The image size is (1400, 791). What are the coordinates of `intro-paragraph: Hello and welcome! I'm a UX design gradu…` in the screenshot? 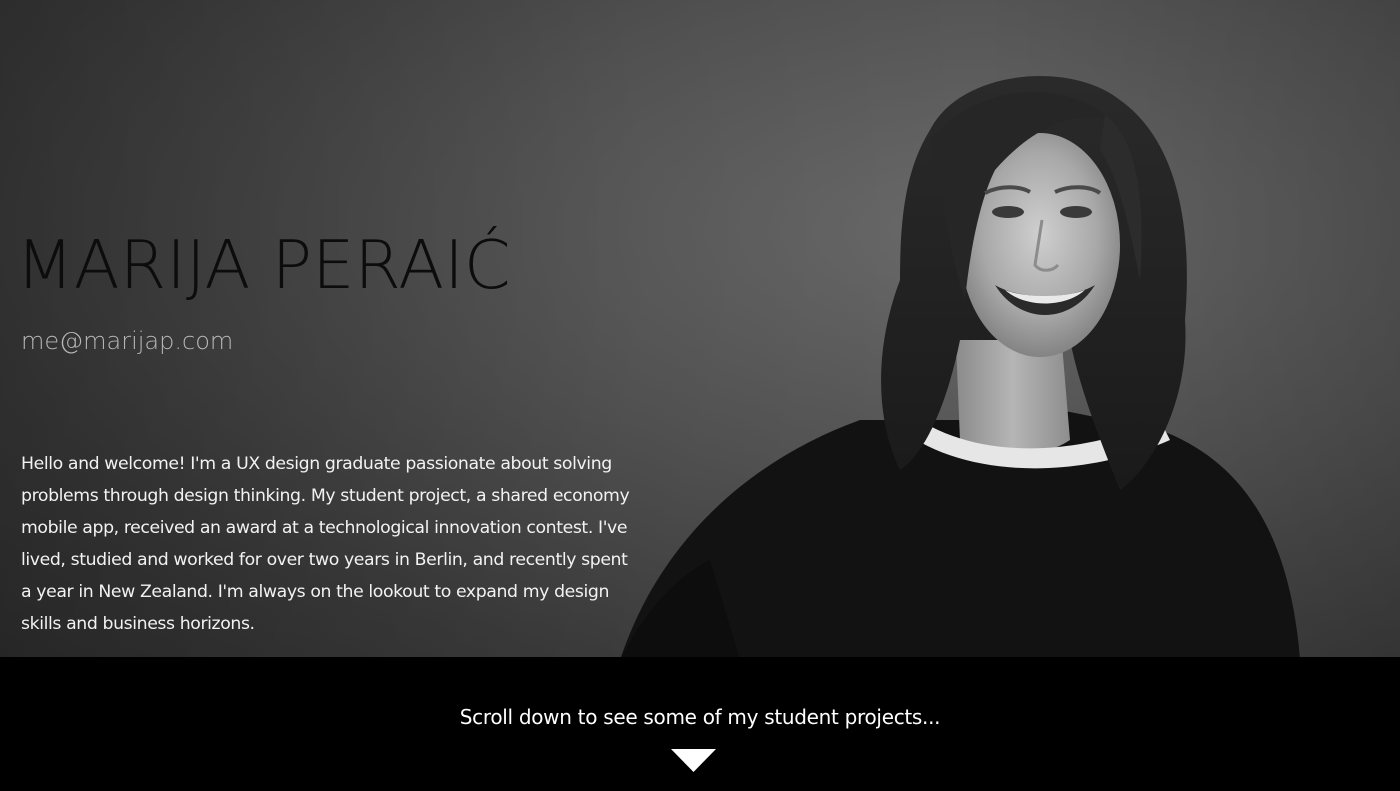 It's located at (325, 544).